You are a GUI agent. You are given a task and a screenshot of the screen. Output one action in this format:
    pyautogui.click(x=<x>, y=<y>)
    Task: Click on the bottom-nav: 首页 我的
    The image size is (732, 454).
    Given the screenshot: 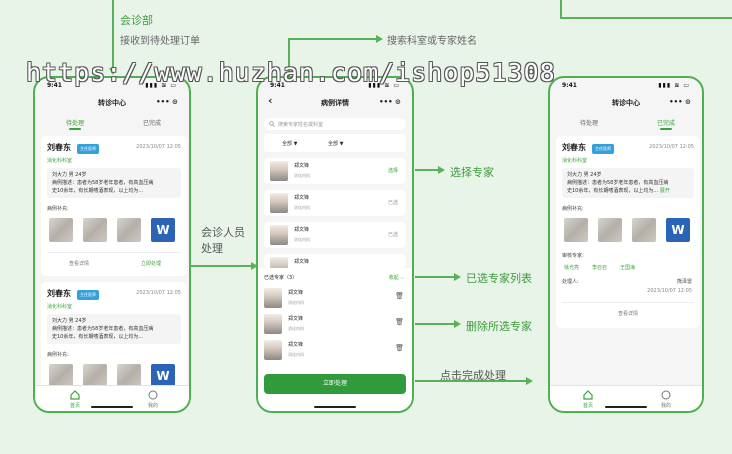 What is the action you would take?
    pyautogui.click(x=626, y=398)
    